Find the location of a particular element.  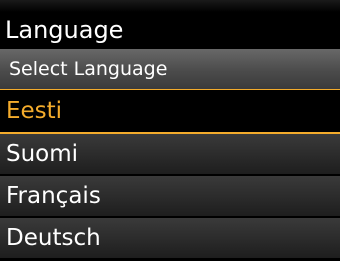

page-title: Language is located at coordinates (170, 30).